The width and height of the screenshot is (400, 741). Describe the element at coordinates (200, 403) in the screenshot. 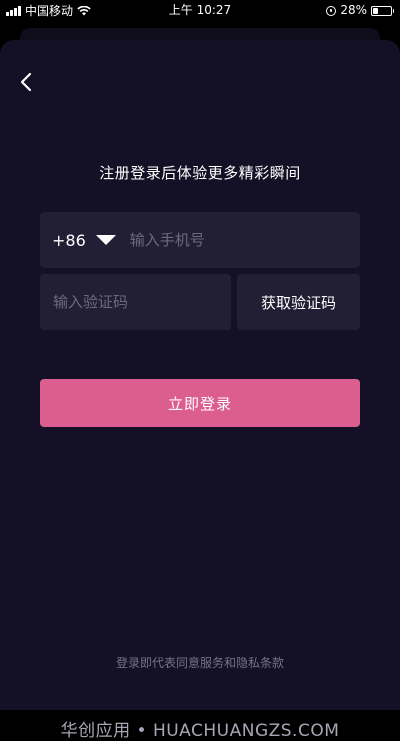

I see `login-button: 立即登录` at that location.